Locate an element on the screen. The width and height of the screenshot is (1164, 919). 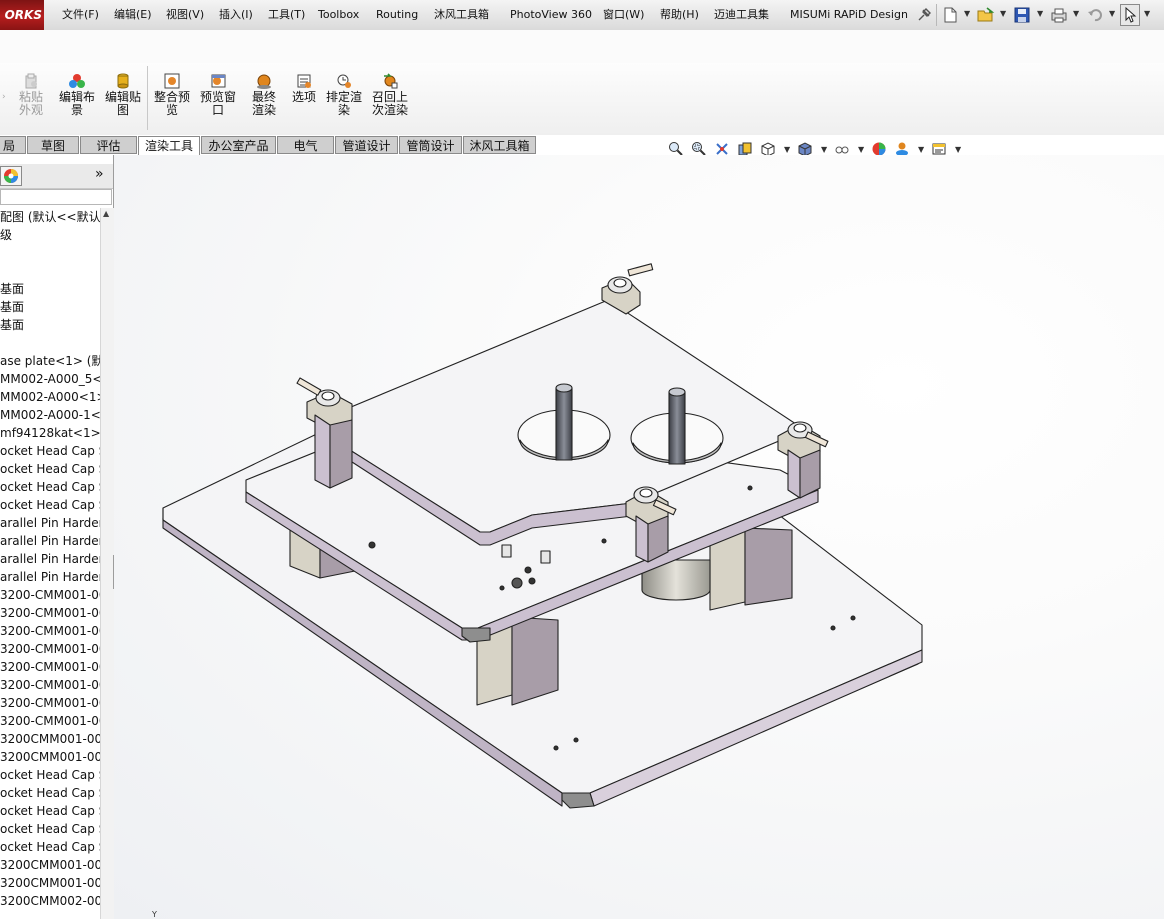
menu-tools: 工具(T) is located at coordinates (286, 15).